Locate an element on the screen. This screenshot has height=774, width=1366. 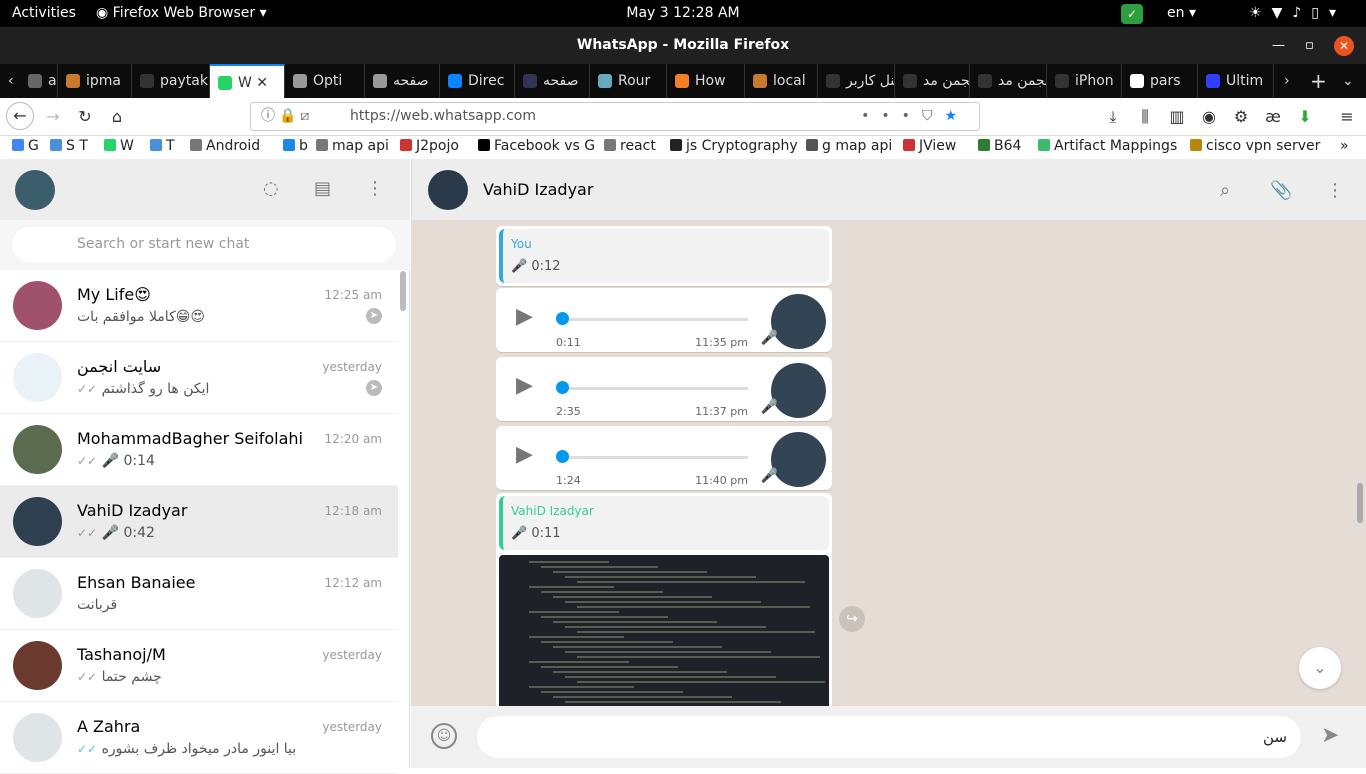
send-icon: ➤ is located at coordinates (1330, 735).